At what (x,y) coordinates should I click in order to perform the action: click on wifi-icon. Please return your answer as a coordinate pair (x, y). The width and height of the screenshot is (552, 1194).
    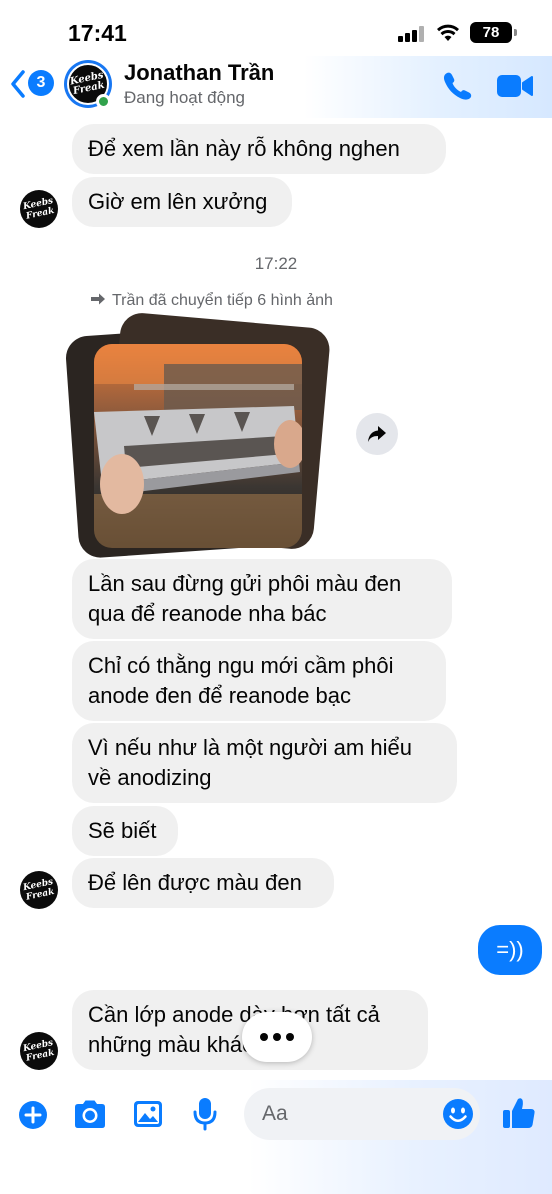
    Looking at the image, I should click on (448, 32).